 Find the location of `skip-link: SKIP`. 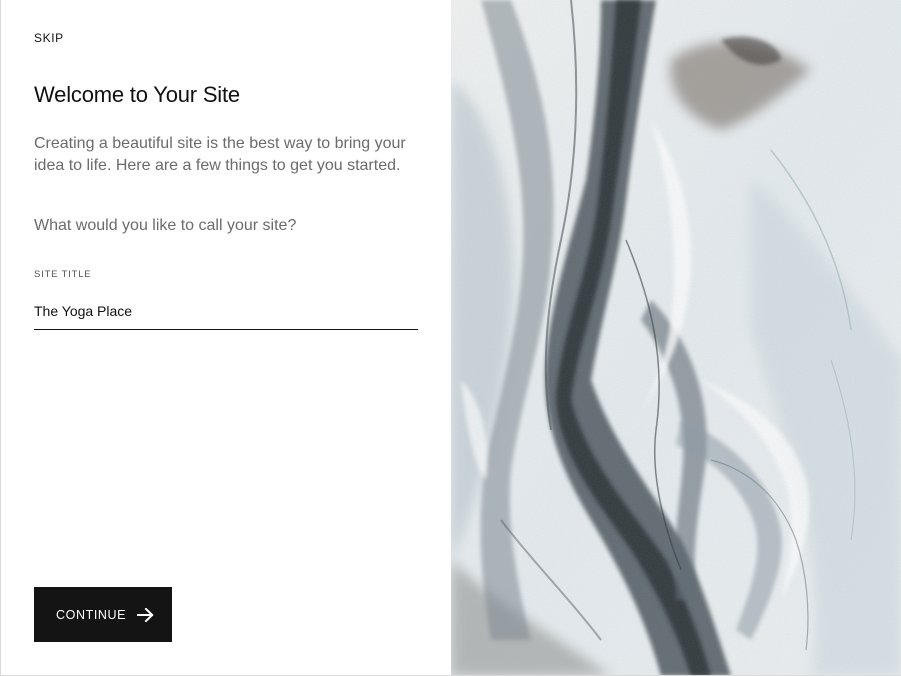

skip-link: SKIP is located at coordinates (49, 38).